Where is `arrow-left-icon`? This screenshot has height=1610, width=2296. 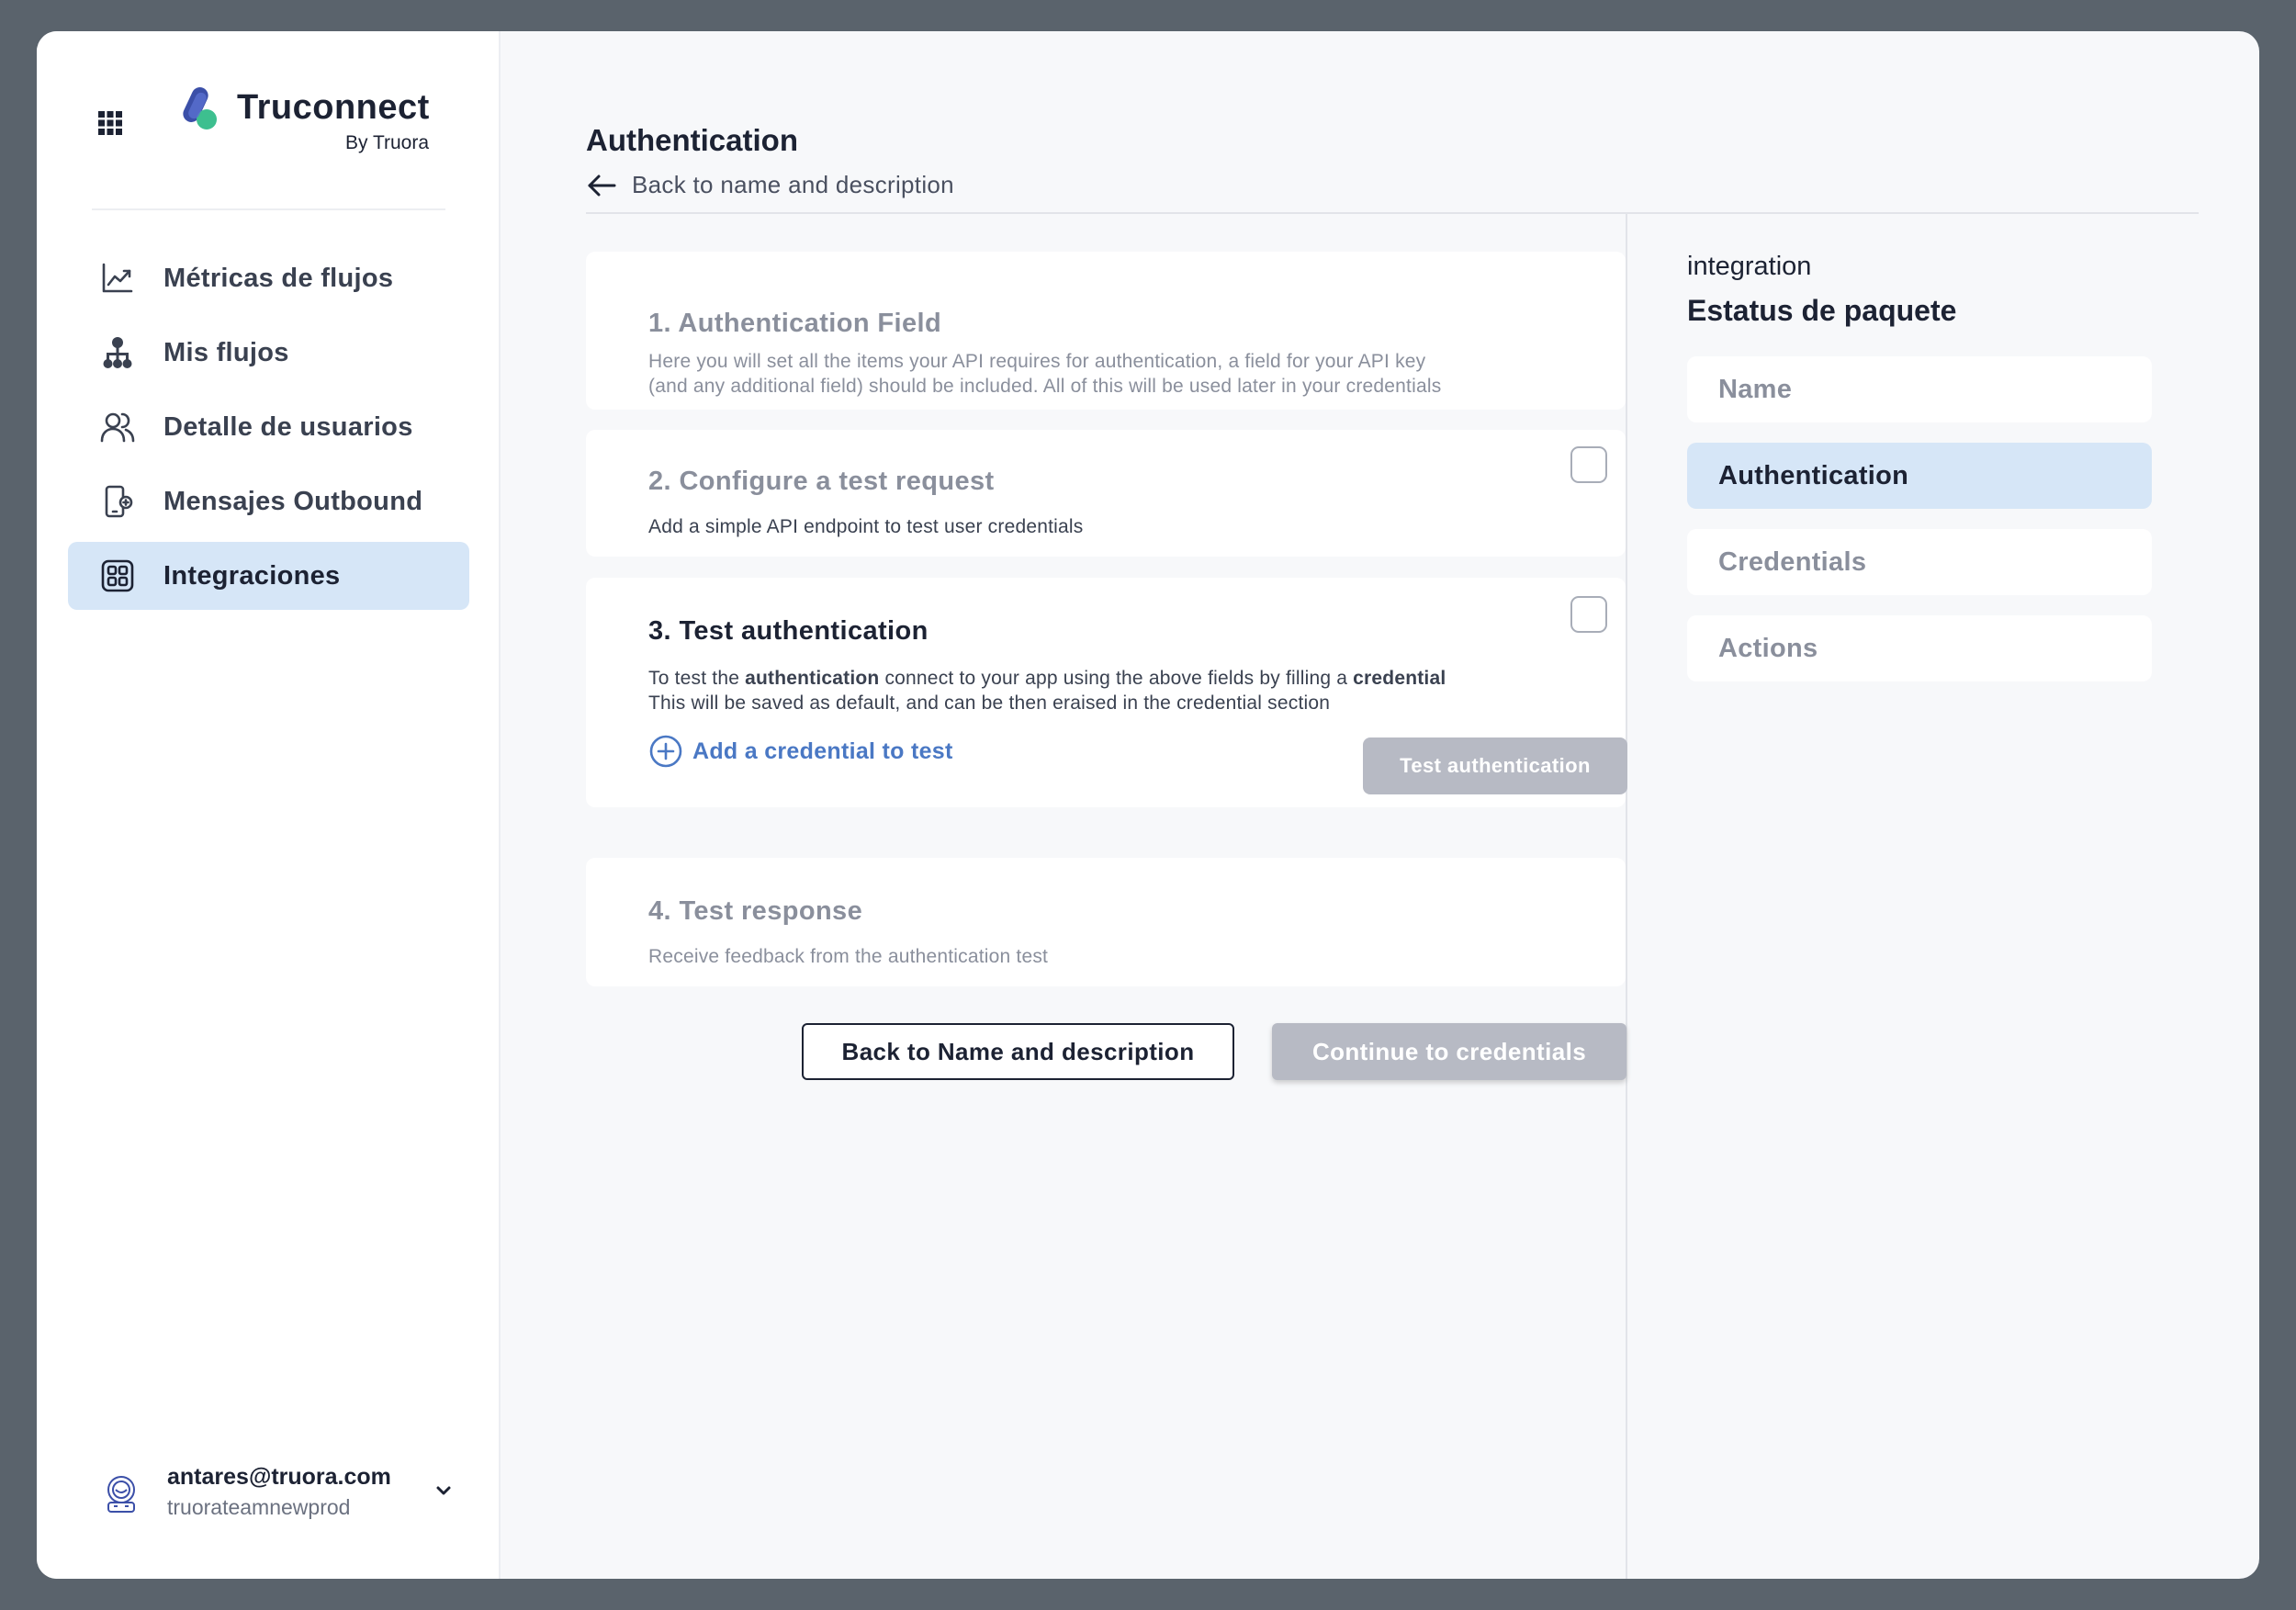
arrow-left-icon is located at coordinates (602, 185).